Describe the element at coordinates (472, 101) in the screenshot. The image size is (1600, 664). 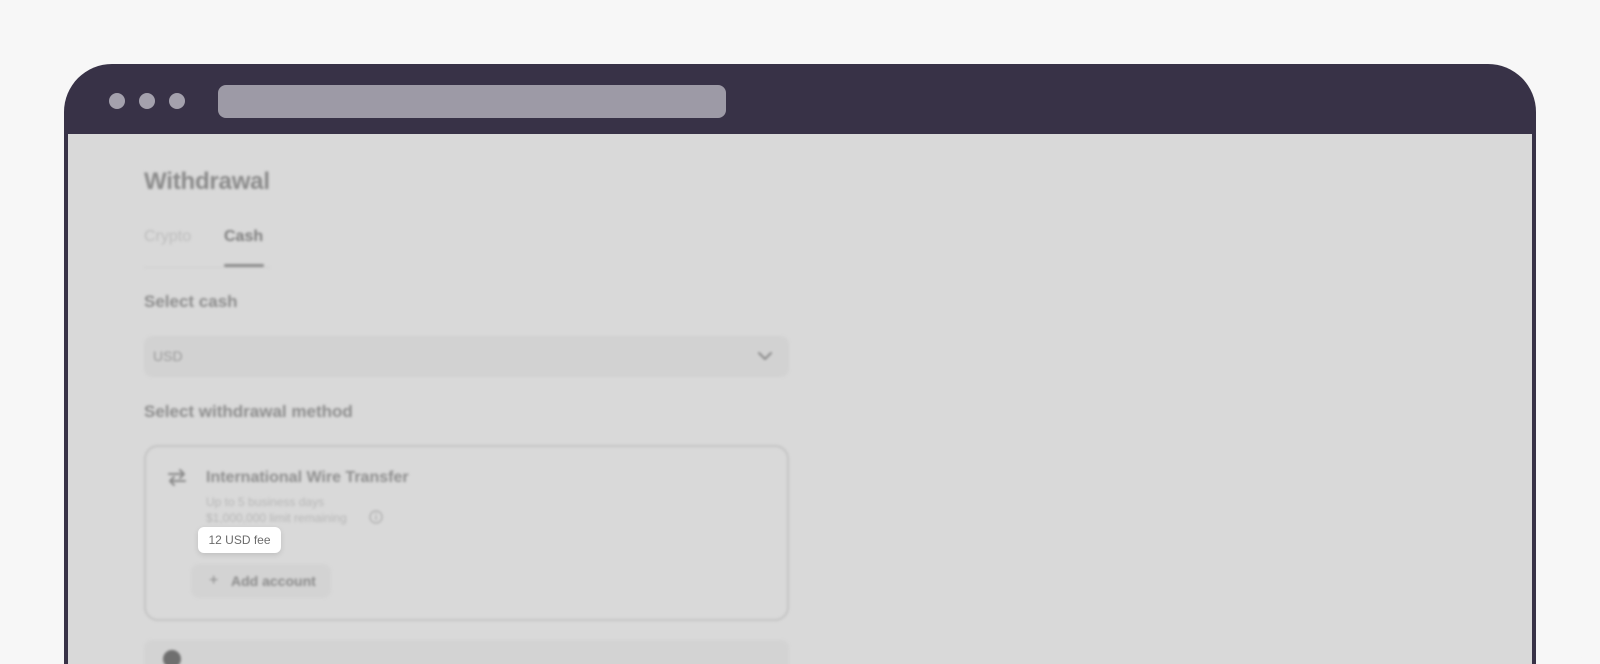
I see `address-bar` at that location.